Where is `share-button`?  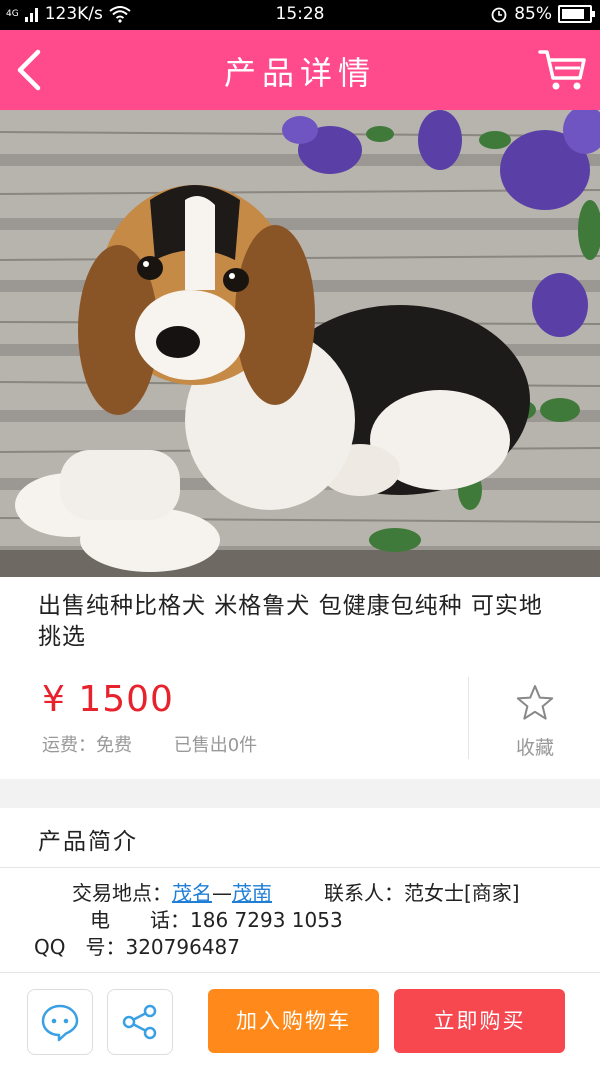 share-button is located at coordinates (140, 1022).